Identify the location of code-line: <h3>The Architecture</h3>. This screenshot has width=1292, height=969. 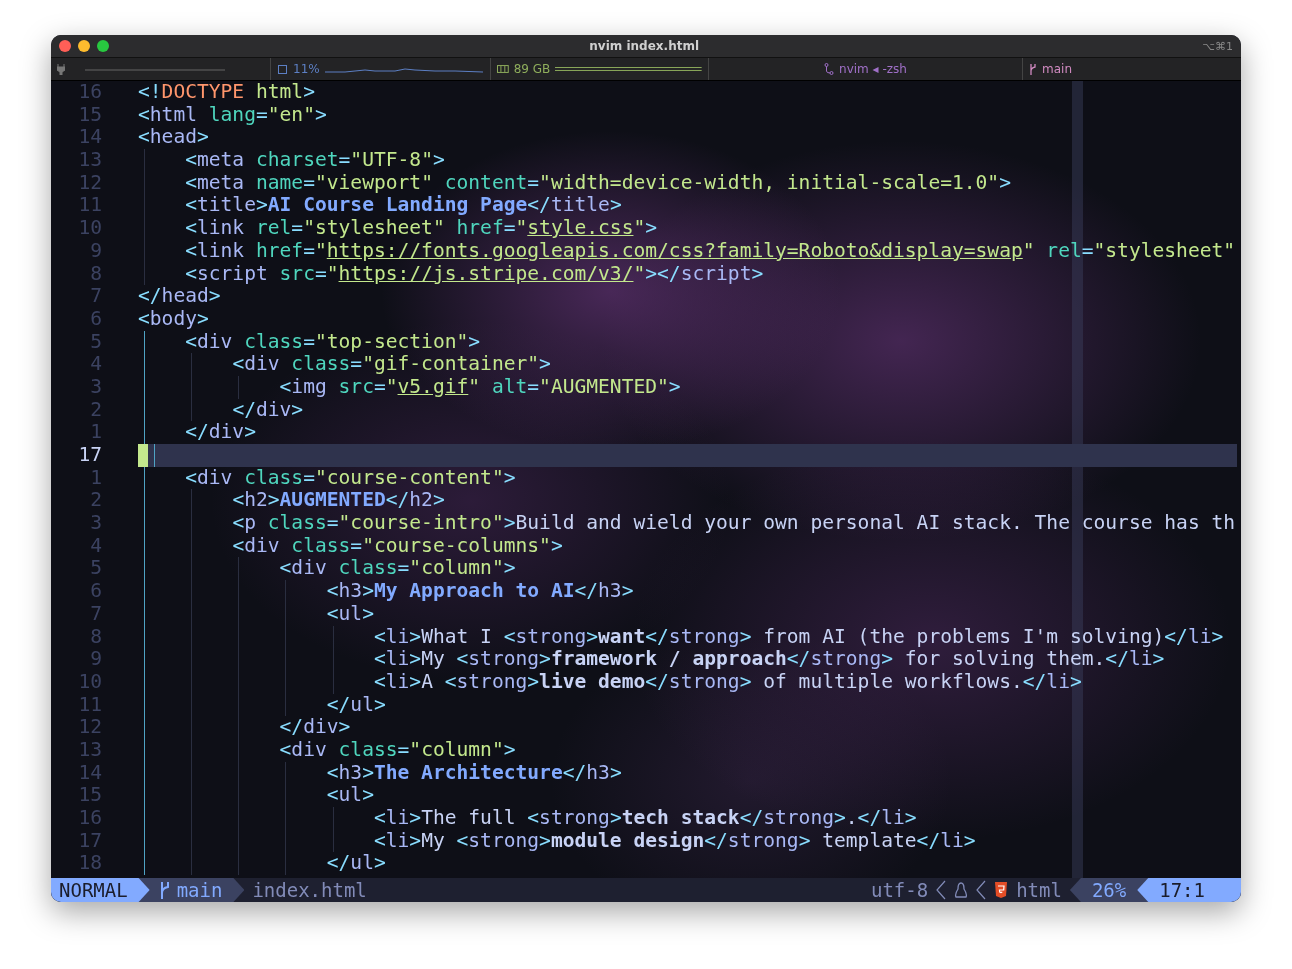
(474, 773).